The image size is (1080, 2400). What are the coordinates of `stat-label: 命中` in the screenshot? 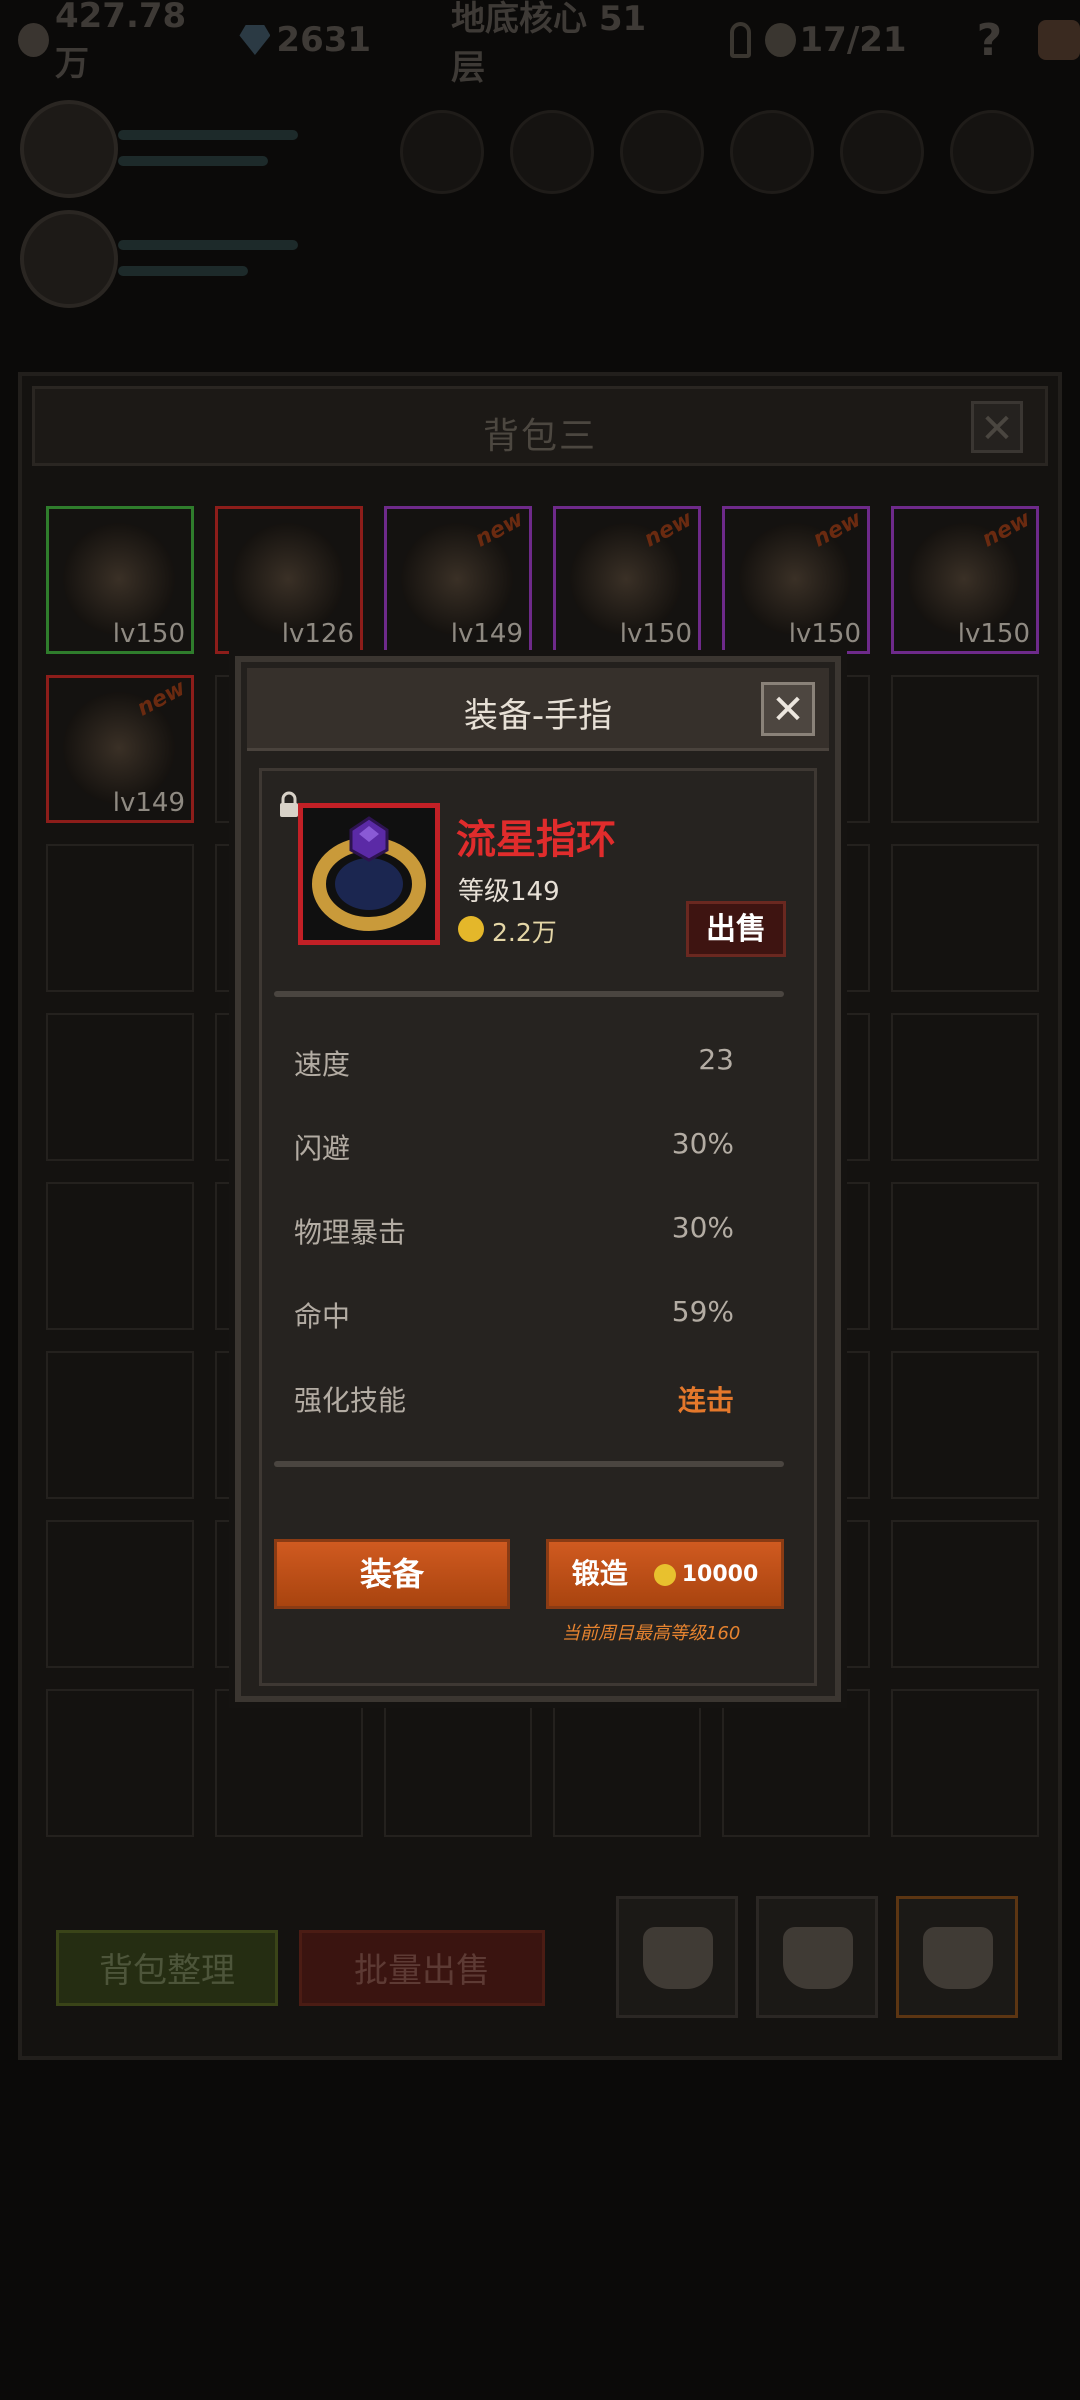 It's located at (322, 1316).